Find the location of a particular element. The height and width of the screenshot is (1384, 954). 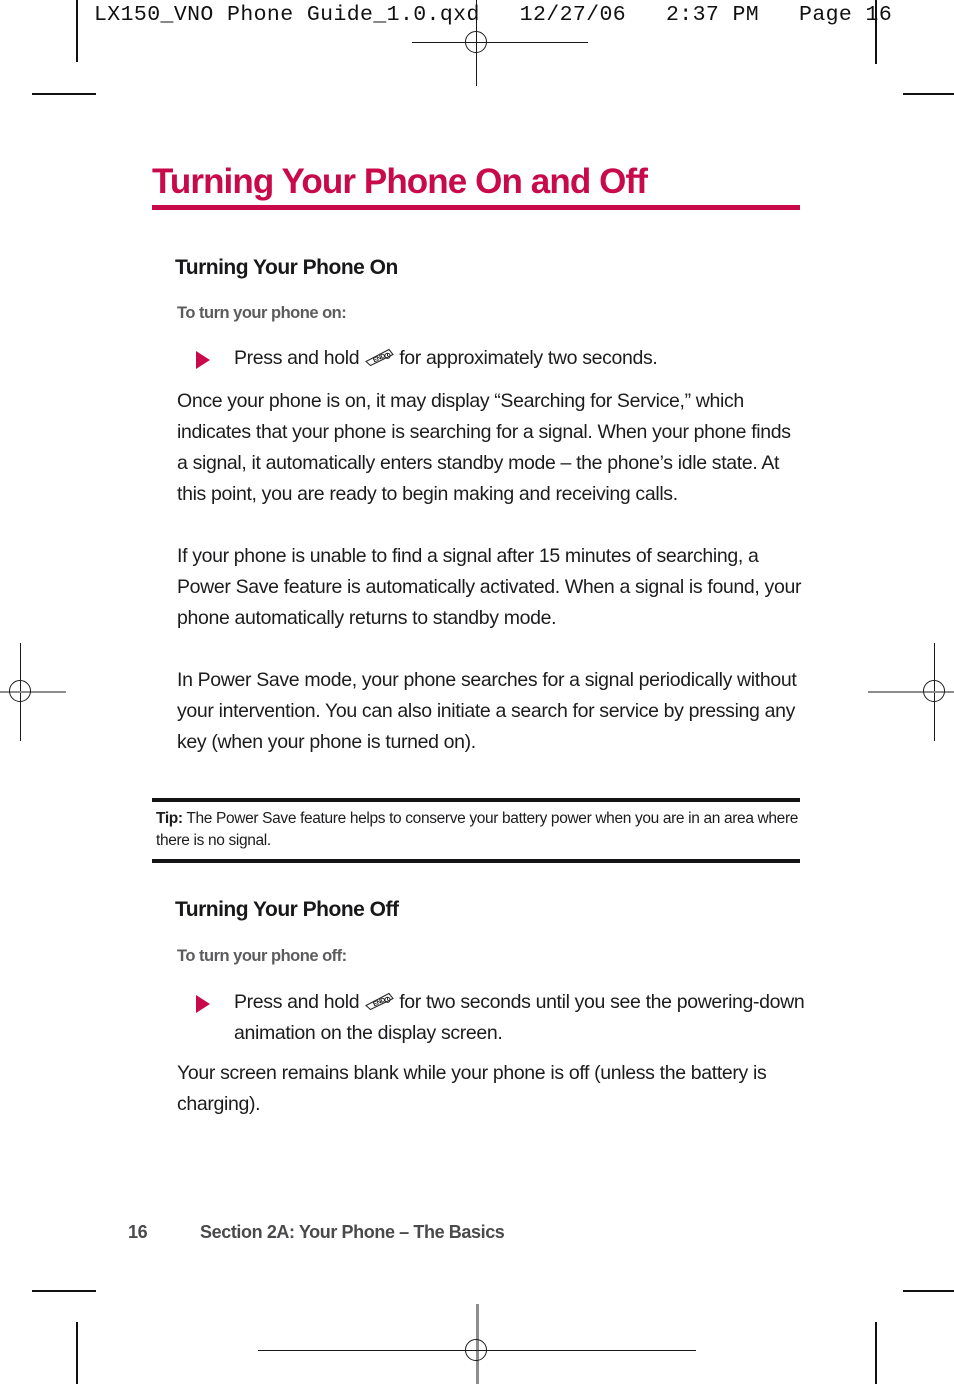

footer-page-number: 16 is located at coordinates (138, 1232).